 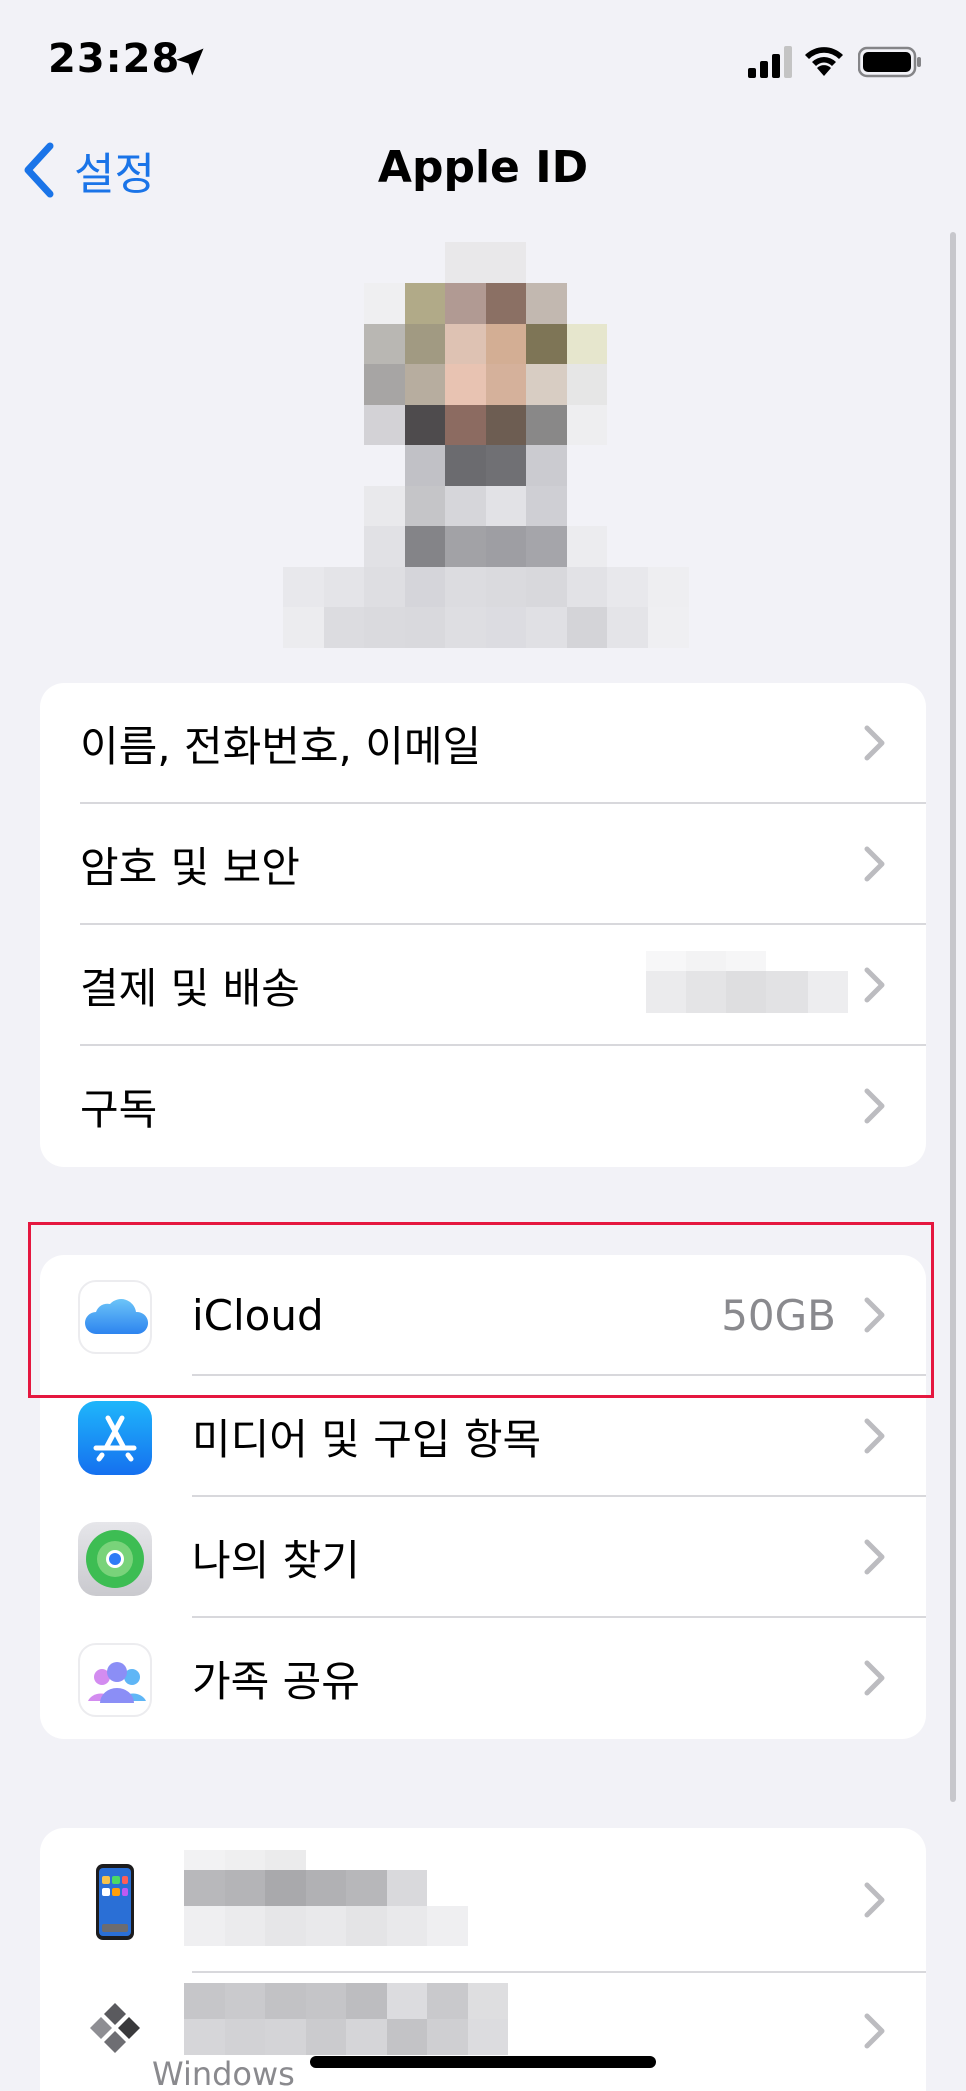 I want to click on cellular-signal-icon, so click(x=770, y=62).